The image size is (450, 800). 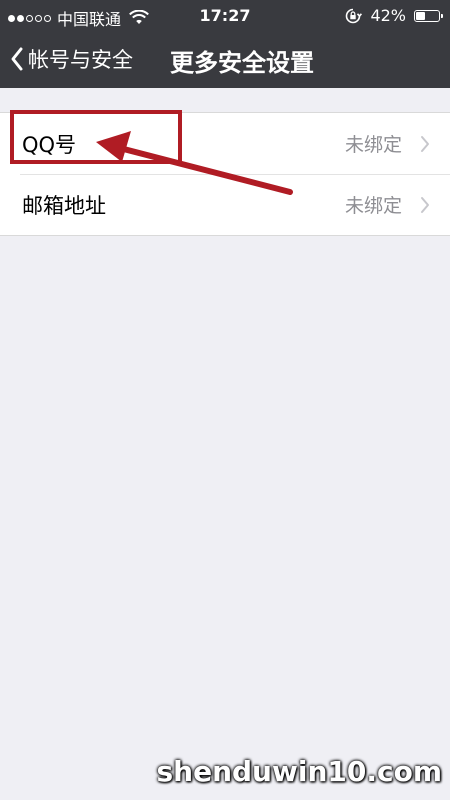 I want to click on watermark: shenduwin10.com, so click(x=299, y=771).